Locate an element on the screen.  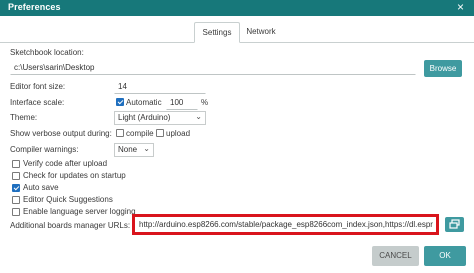
check-updates-checkbox is located at coordinates (16, 176).